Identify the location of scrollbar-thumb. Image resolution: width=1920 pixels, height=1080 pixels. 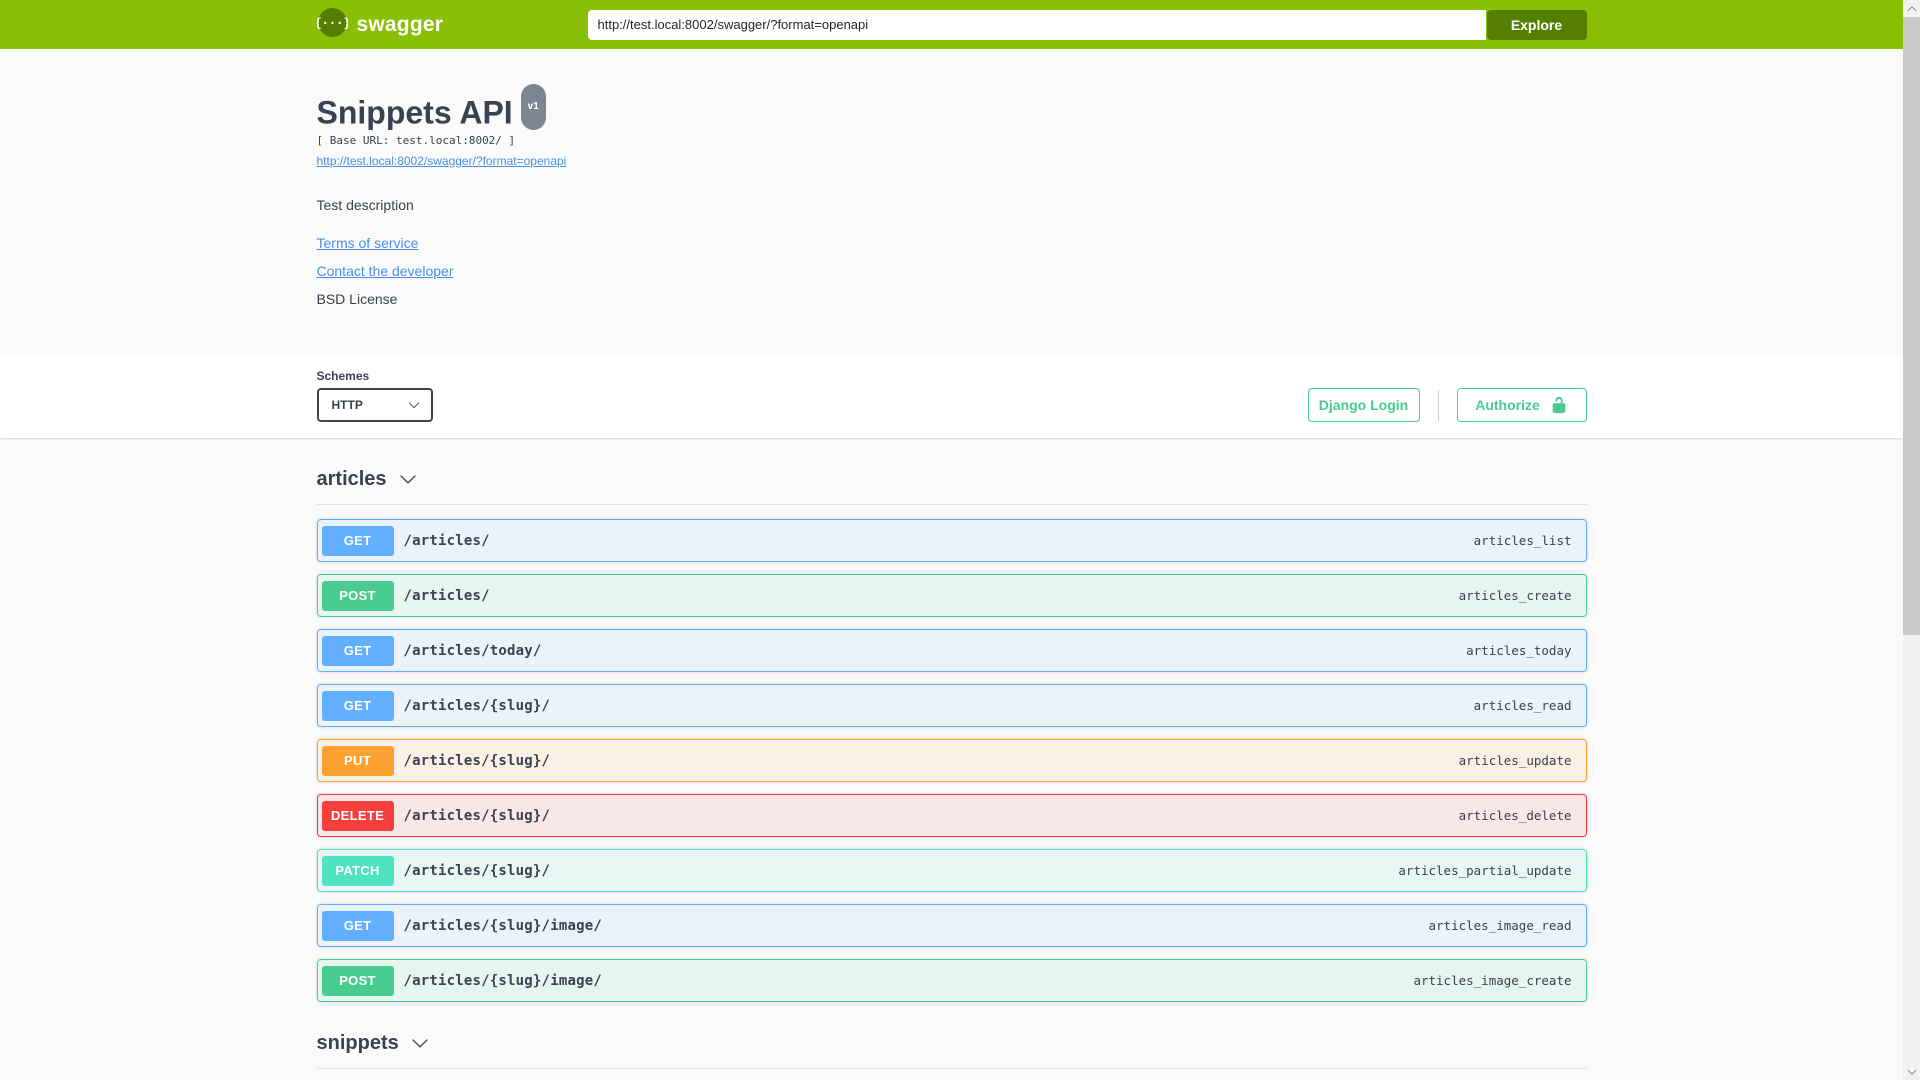
(1911, 326).